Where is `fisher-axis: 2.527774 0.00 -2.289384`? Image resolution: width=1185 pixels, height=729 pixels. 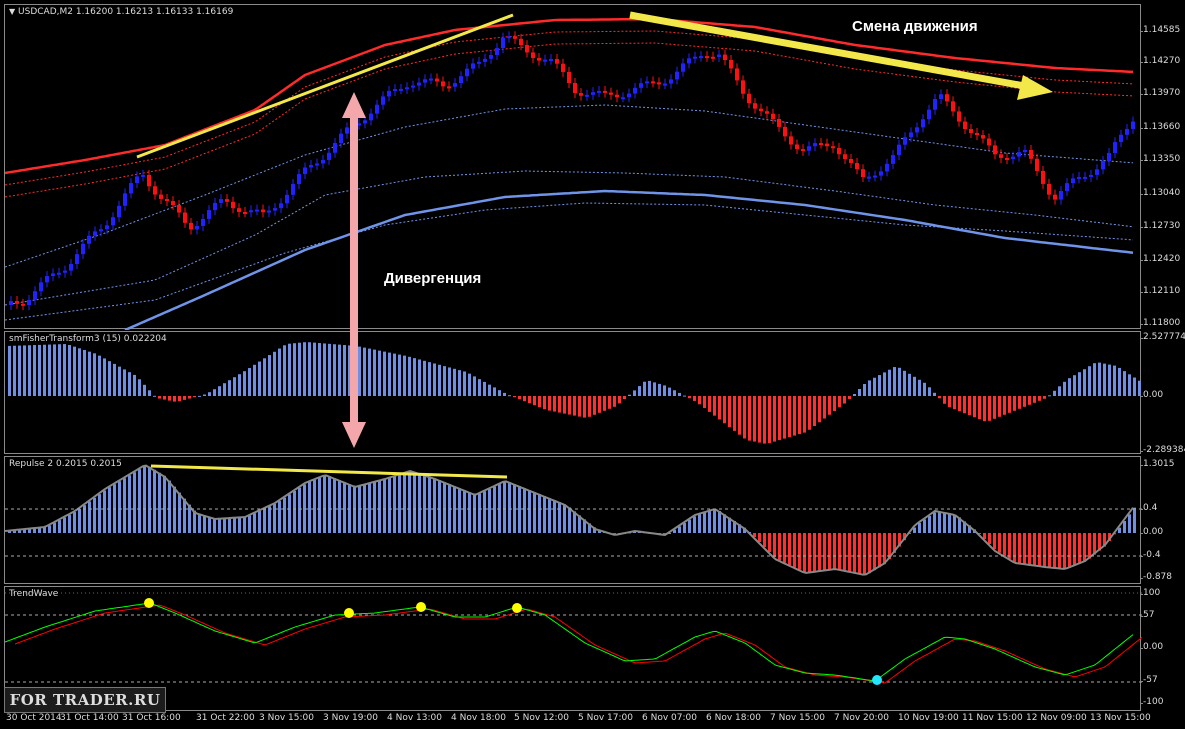
fisher-axis: 2.527774 0.00 -2.289384 is located at coordinates (1162, 393).